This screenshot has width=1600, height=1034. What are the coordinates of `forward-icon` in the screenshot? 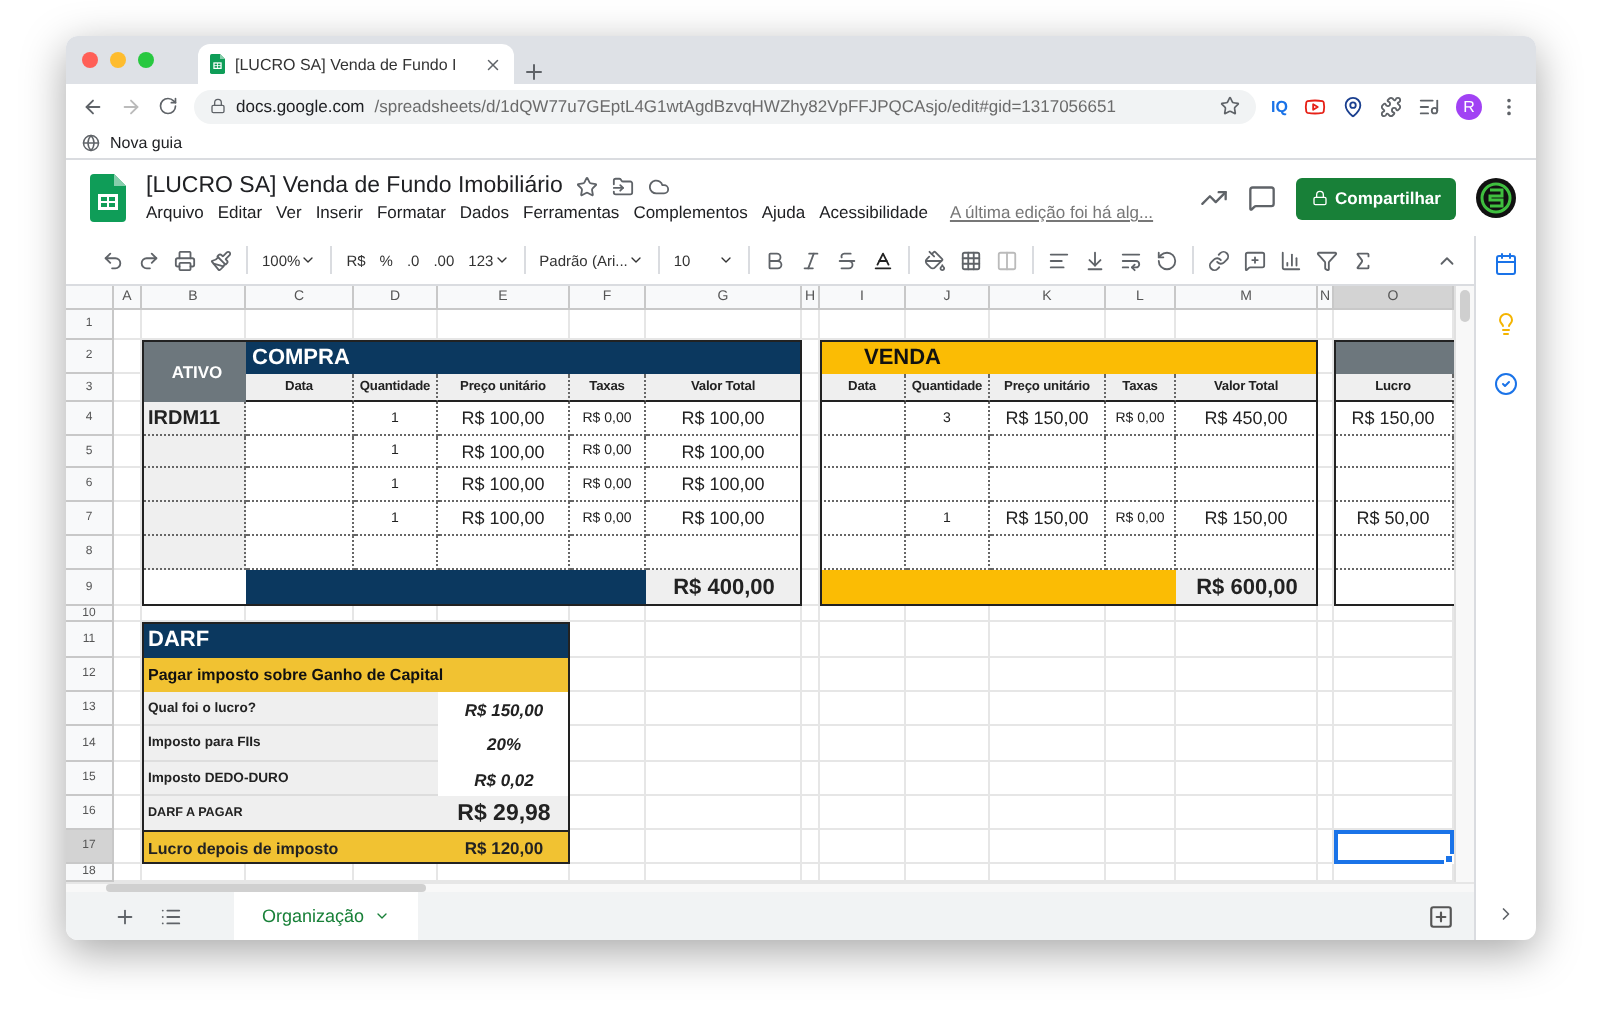 It's located at (131, 106).